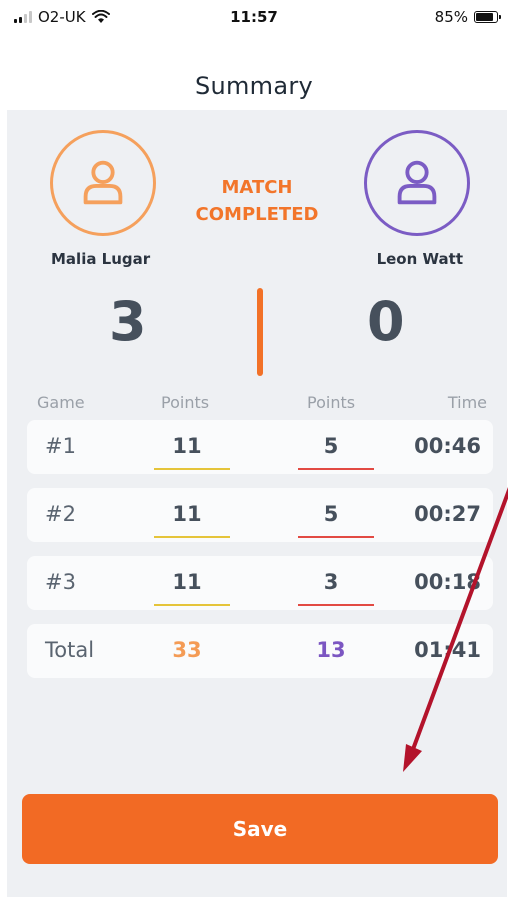 The width and height of the screenshot is (508, 897). What do you see at coordinates (260, 583) in the screenshot?
I see `table-row: #3 11 3 00:18` at bounding box center [260, 583].